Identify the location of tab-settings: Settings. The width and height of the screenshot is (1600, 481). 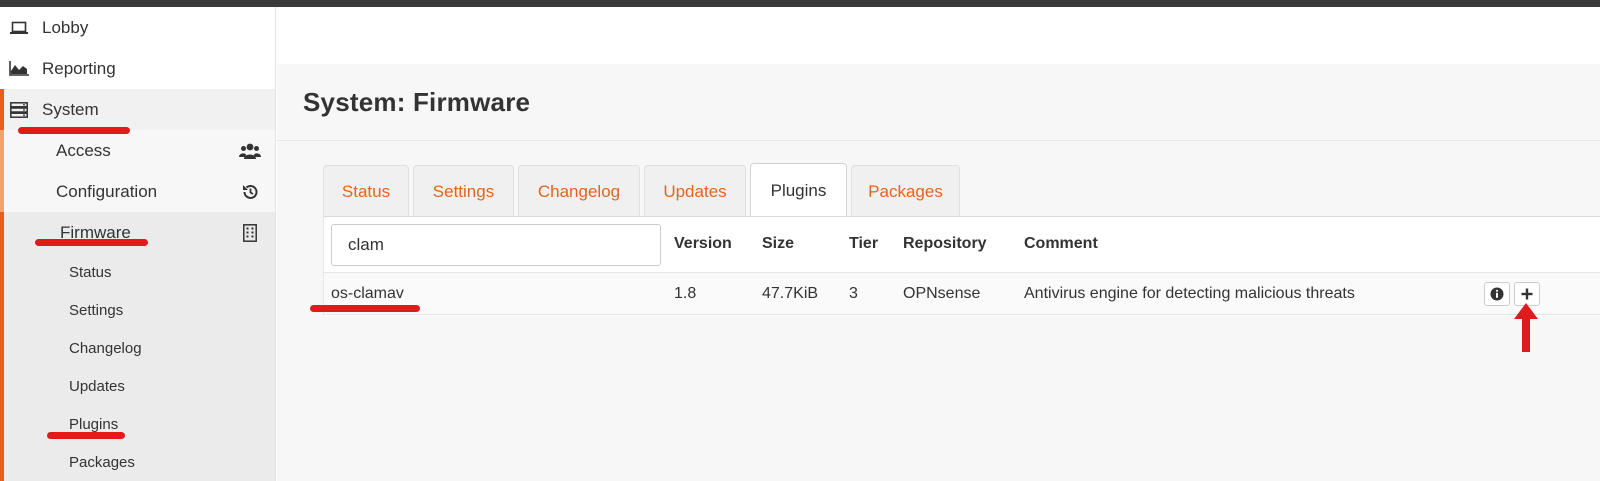
(463, 191).